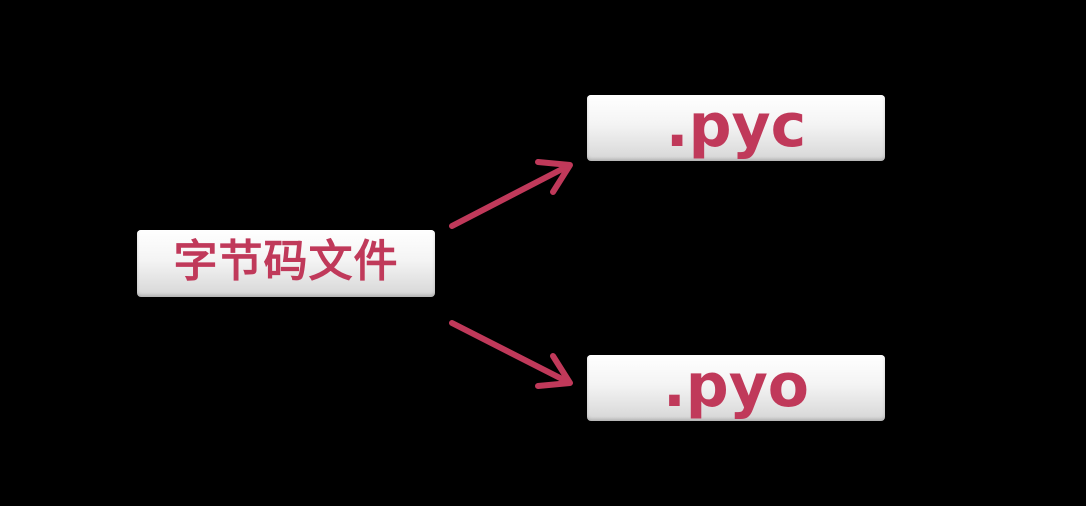 This screenshot has width=1086, height=506. I want to click on pyc-label: .pyc, so click(736, 126).